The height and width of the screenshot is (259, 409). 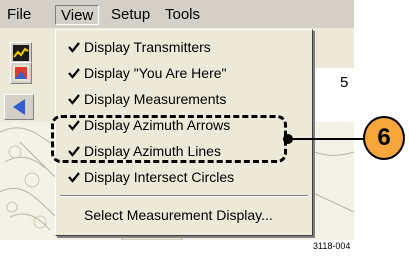 What do you see at coordinates (288, 139) in the screenshot?
I see `callout-leader-dot` at bounding box center [288, 139].